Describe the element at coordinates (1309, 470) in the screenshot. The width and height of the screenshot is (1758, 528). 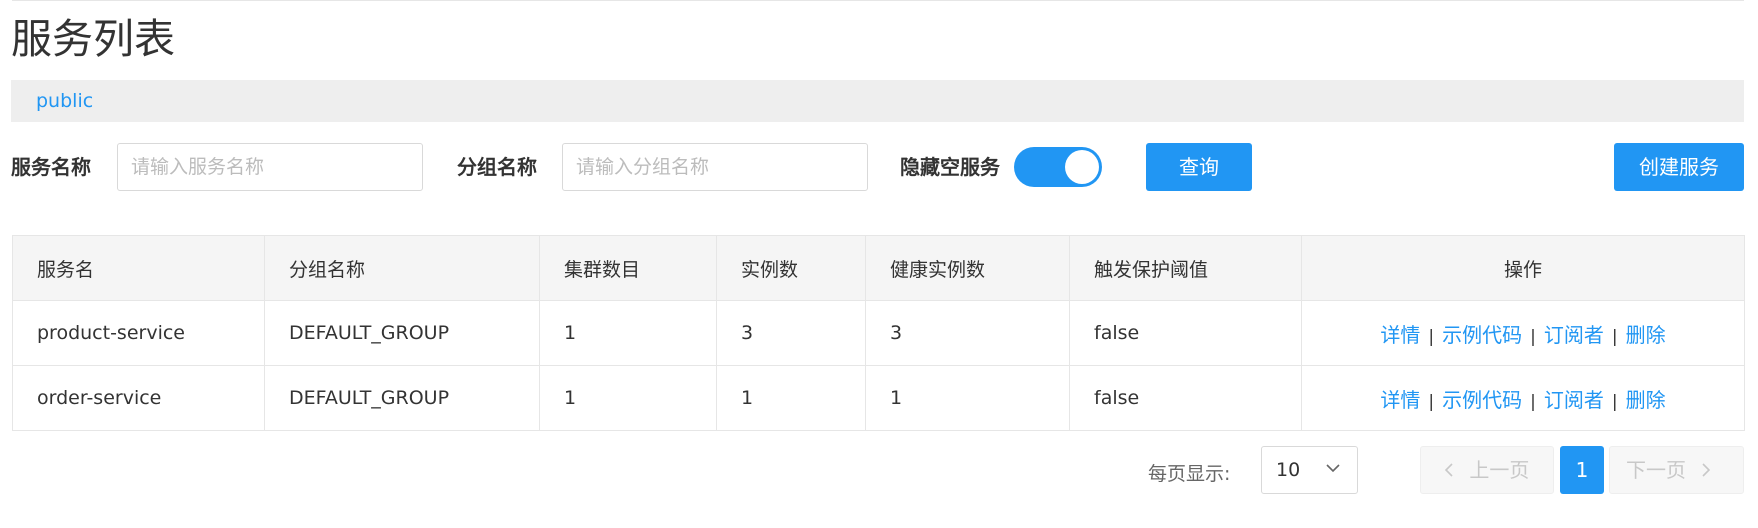
I see `page-size-select: 10` at that location.